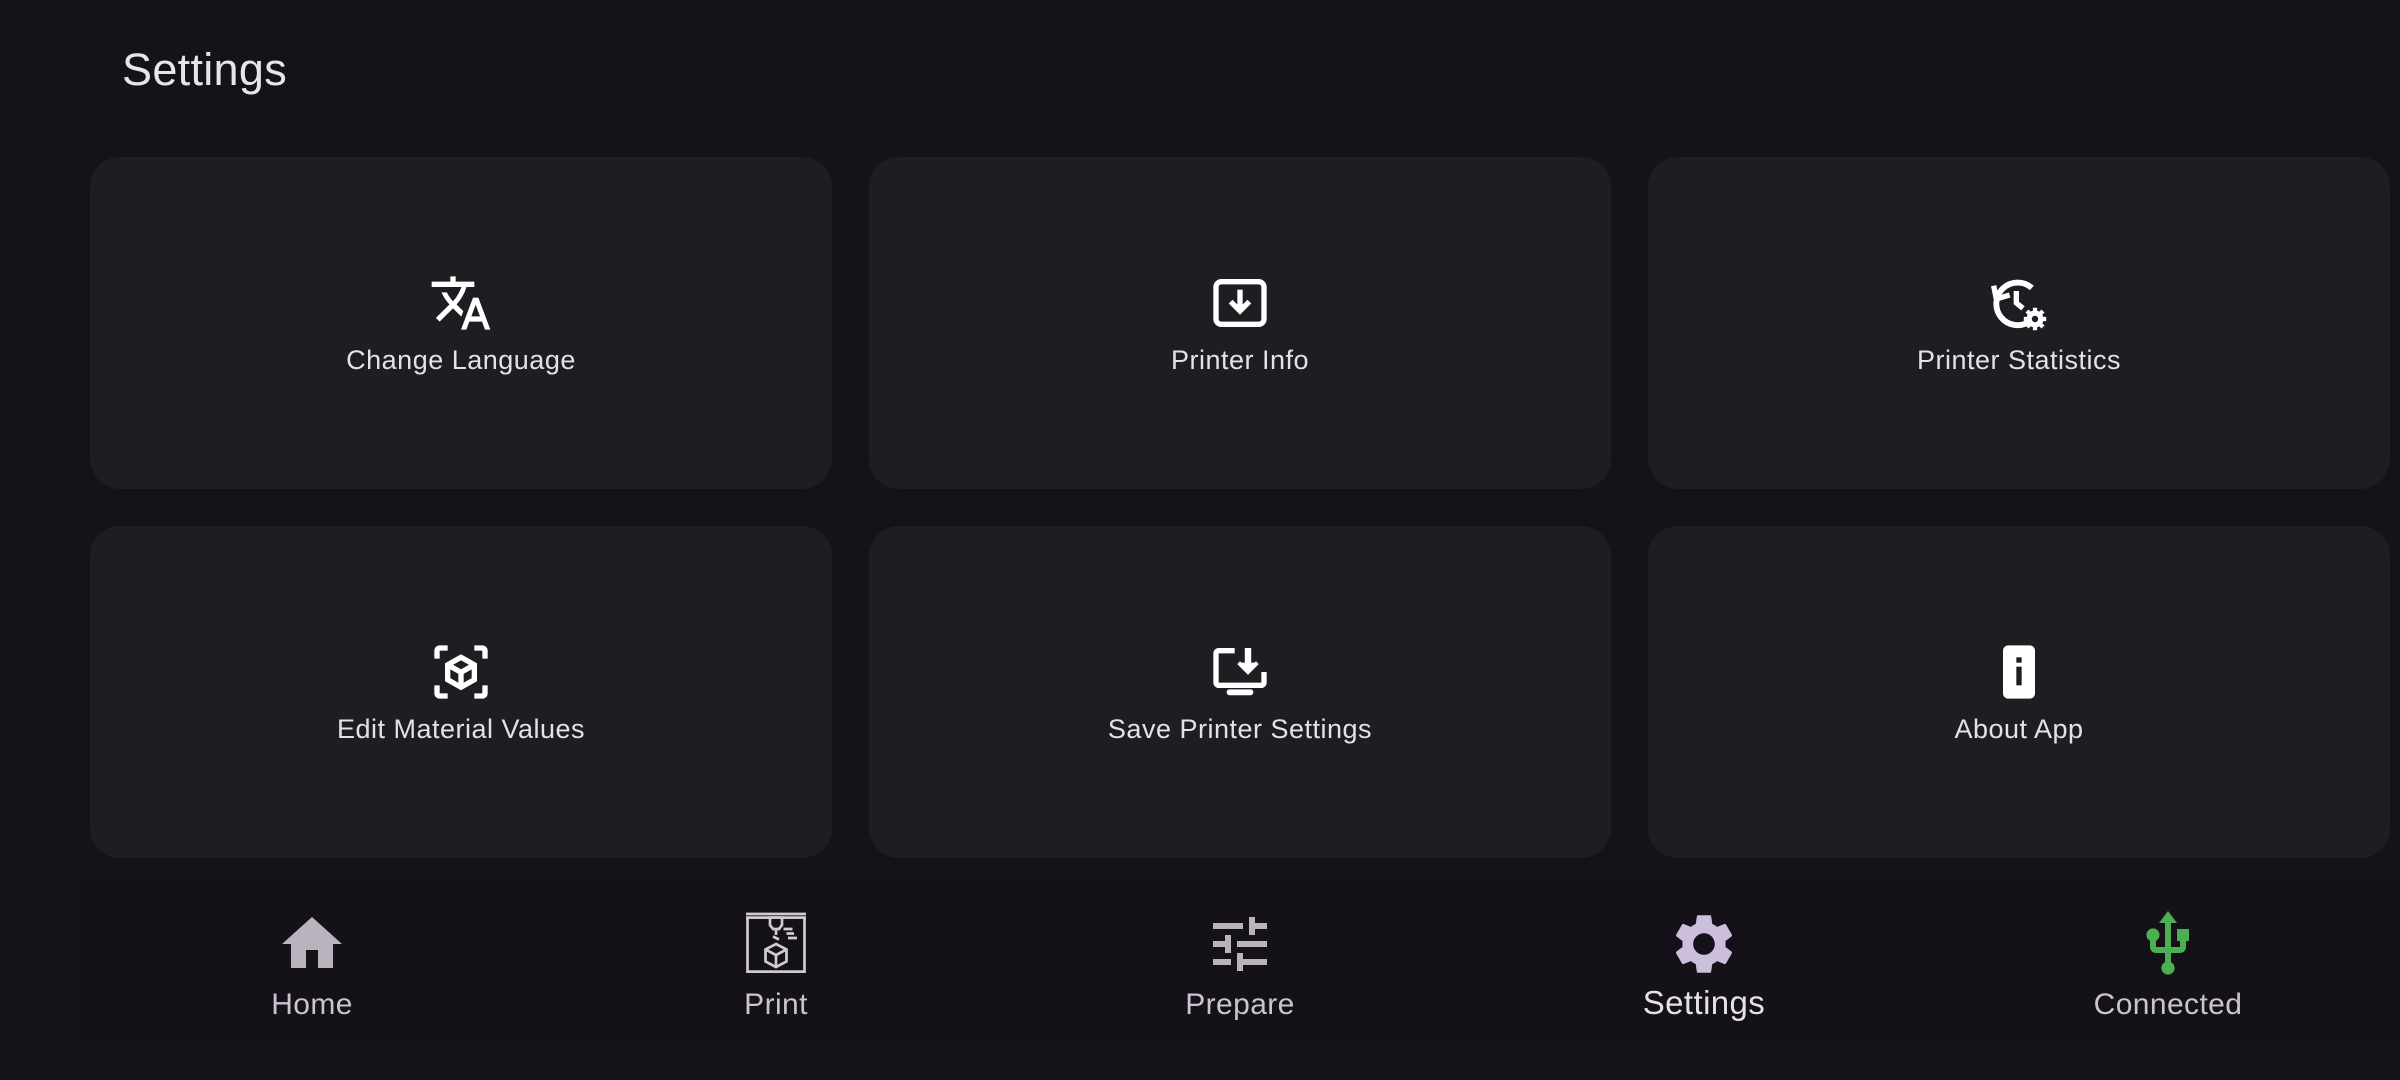  I want to click on history-gear-icon, so click(2019, 303).